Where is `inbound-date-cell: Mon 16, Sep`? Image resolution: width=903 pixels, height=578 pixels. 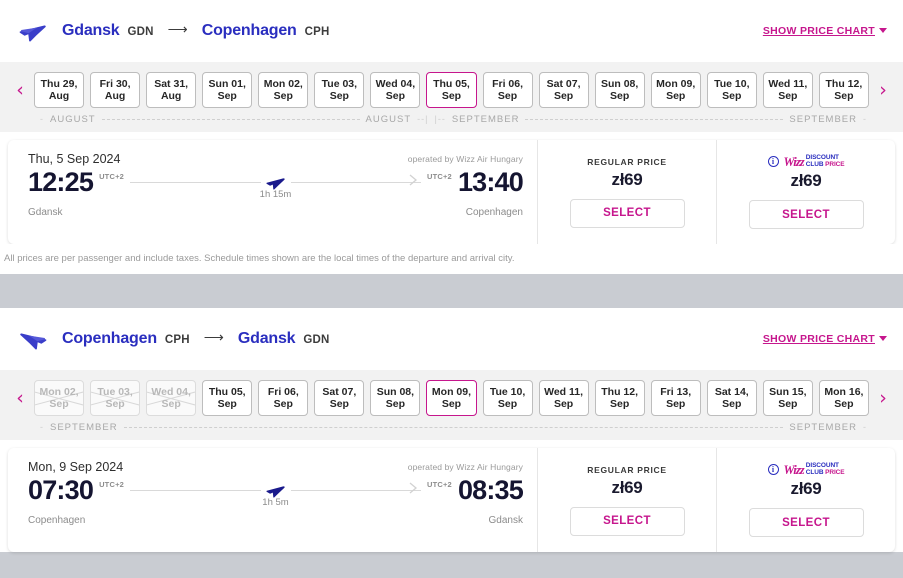 inbound-date-cell: Mon 16, Sep is located at coordinates (843, 398).